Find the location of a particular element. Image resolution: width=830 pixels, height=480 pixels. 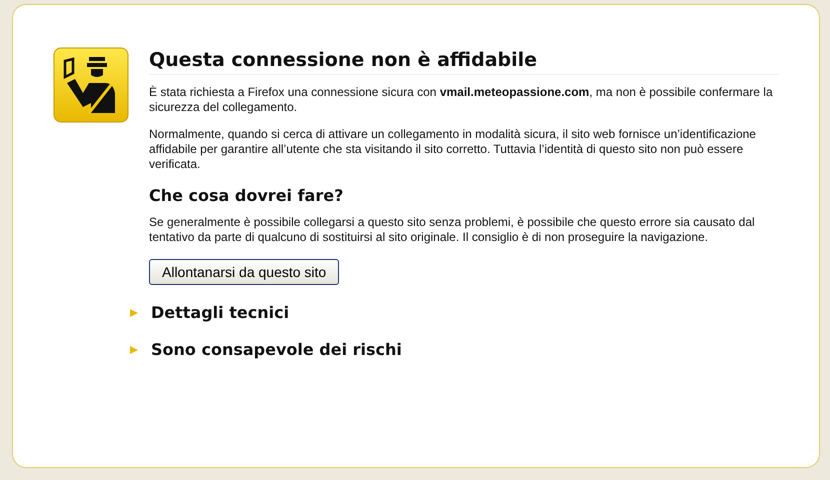

expandable-section: Sono consapevole dei rischi is located at coordinates (276, 349).